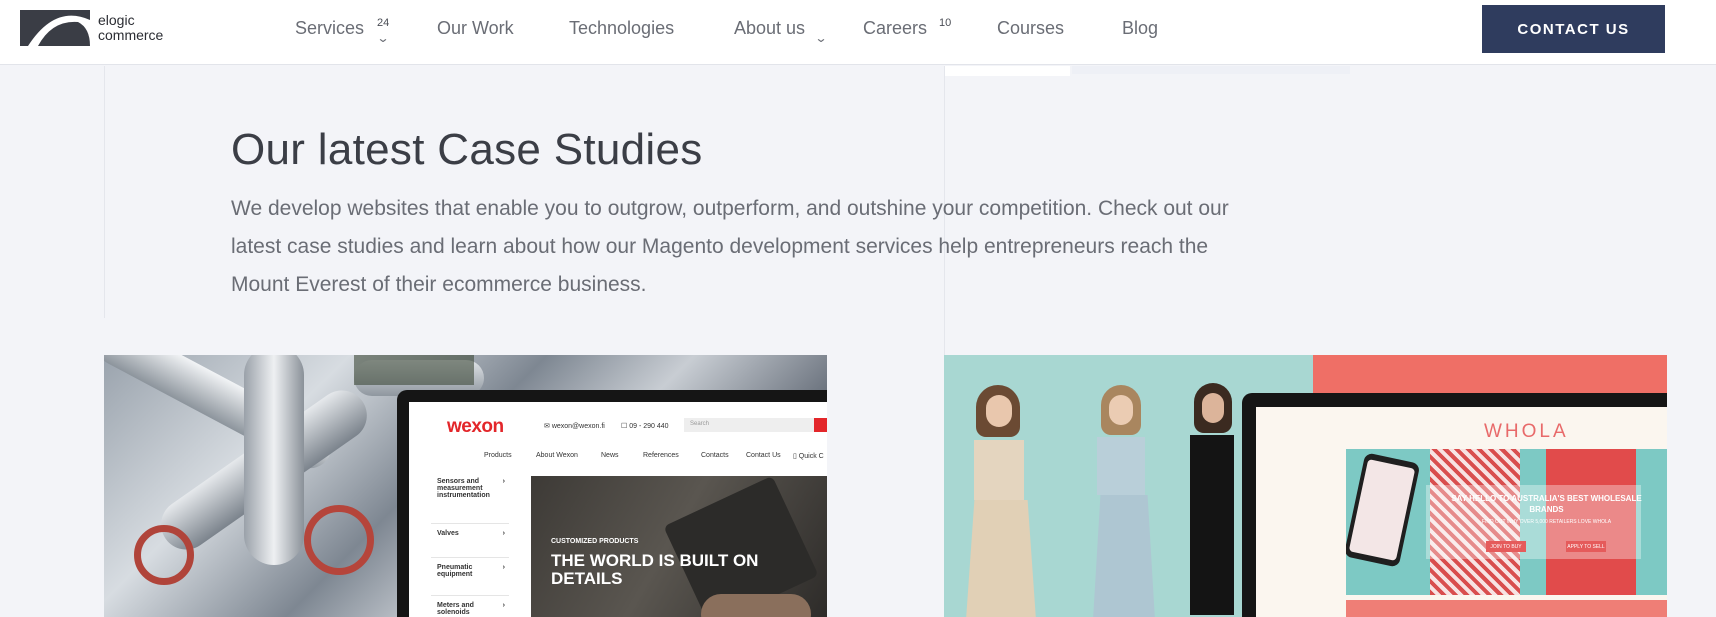 The image size is (1716, 617). Describe the element at coordinates (649, 426) in the screenshot. I see `wexon-phone-text: 09 - 290 440` at that location.